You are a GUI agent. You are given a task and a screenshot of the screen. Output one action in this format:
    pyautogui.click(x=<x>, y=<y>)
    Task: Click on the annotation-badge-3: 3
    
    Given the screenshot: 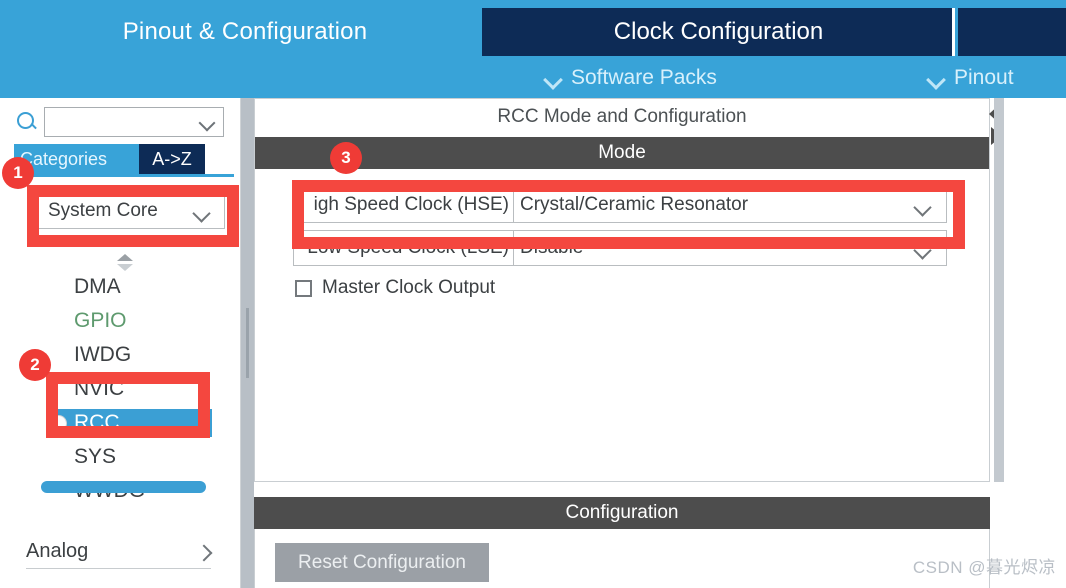 What is the action you would take?
    pyautogui.click(x=346, y=158)
    